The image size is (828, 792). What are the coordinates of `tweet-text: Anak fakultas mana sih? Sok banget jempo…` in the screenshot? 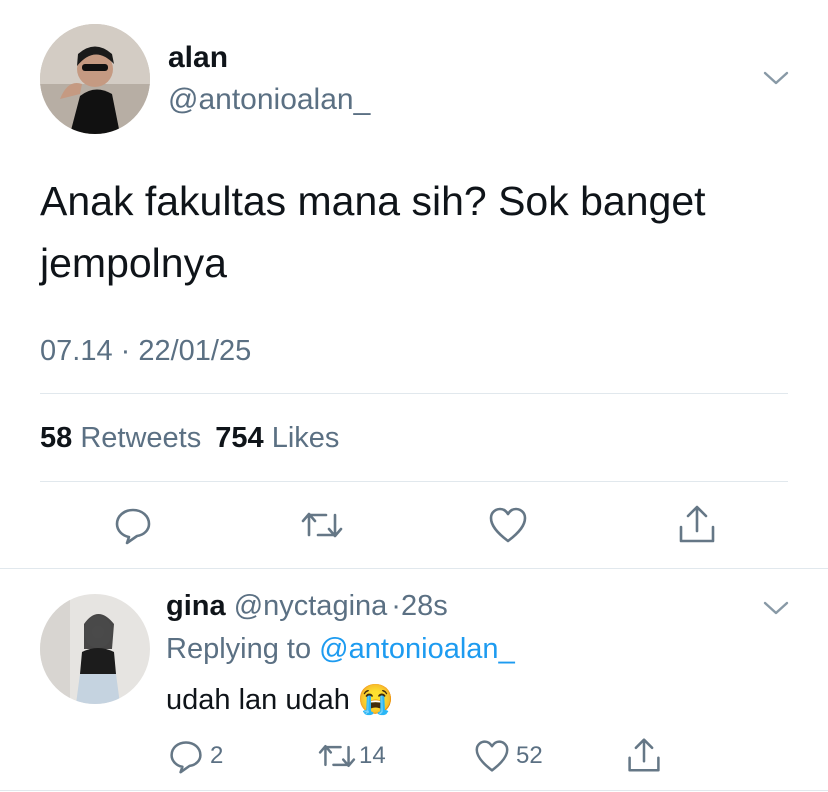 It's located at (373, 232).